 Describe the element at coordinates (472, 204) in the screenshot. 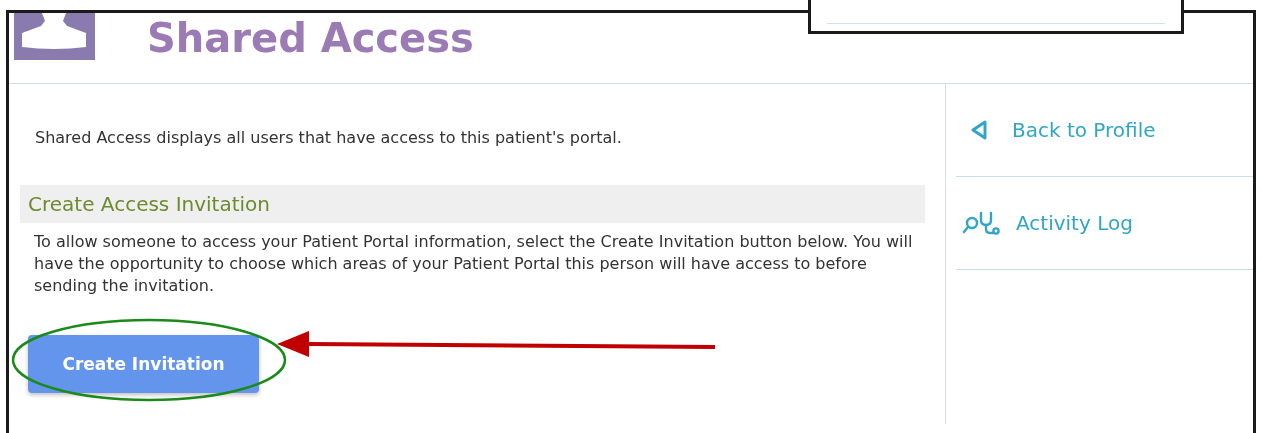

I see `section-heading: Create Access Invitation` at that location.